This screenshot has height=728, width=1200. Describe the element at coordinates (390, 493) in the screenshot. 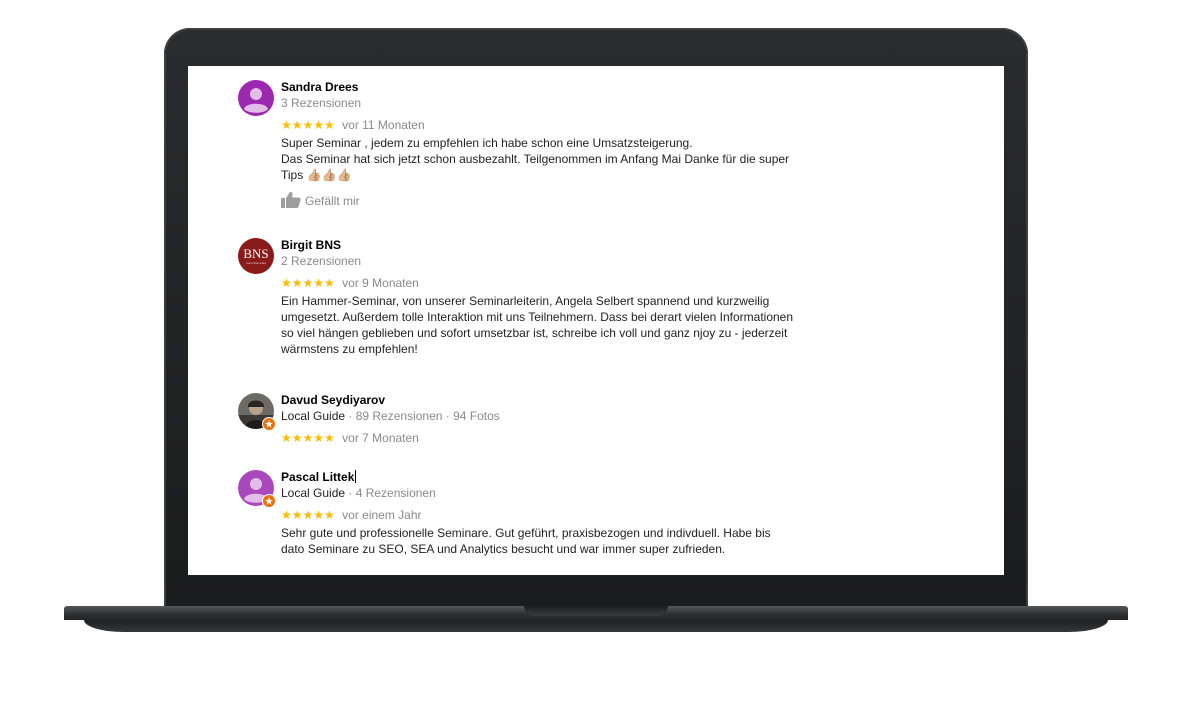

I see `reviewer-stats: · 4 Rezensionen` at that location.